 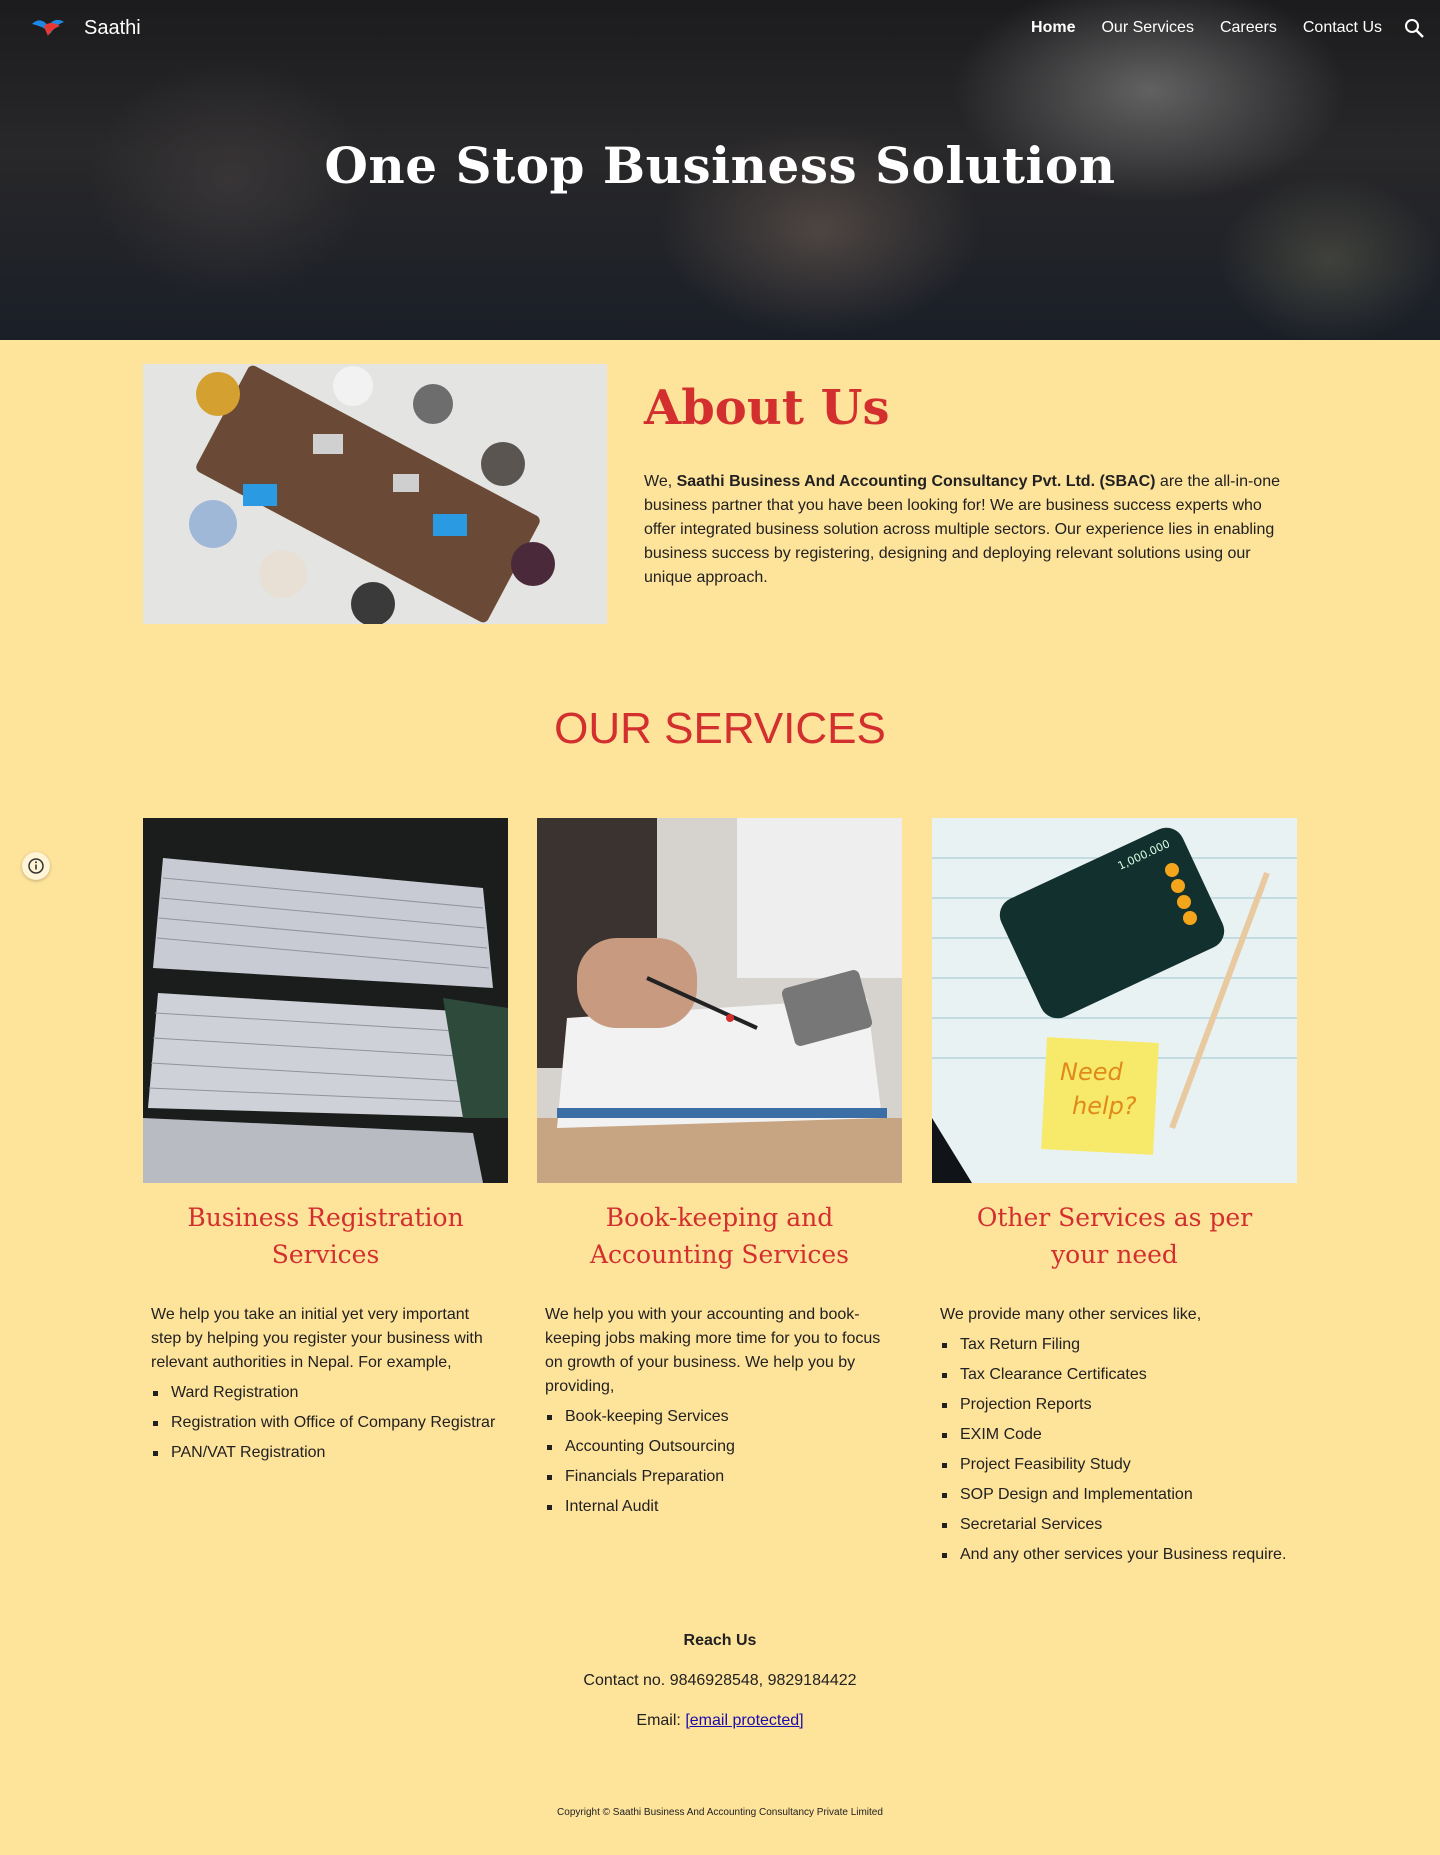 What do you see at coordinates (719, 1236) in the screenshot?
I see `service-title-bookkeeping: Book-keeping and Accounting Services` at bounding box center [719, 1236].